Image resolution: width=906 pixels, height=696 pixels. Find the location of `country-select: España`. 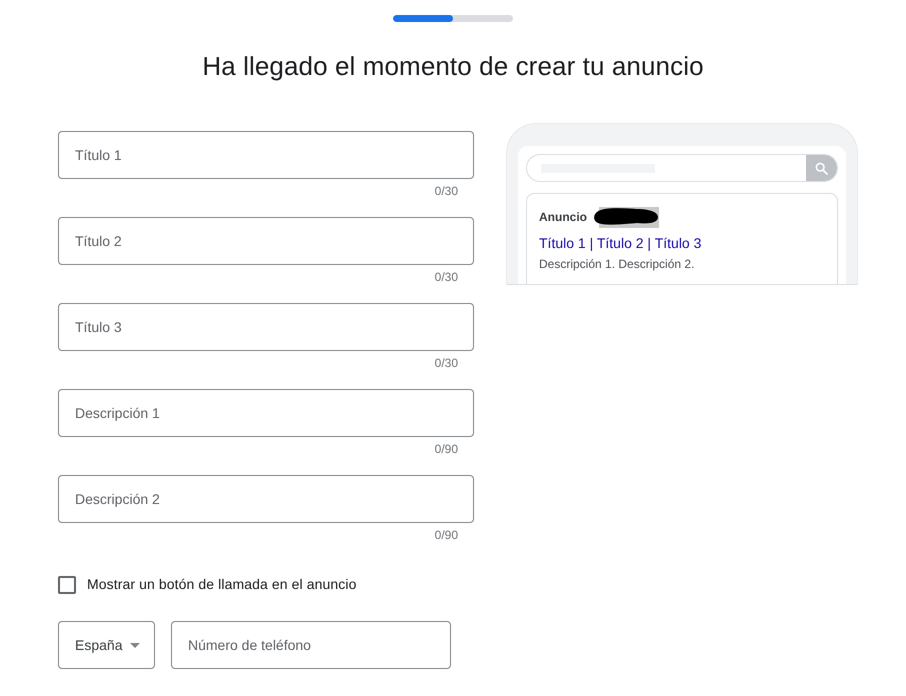

country-select: España is located at coordinates (106, 645).